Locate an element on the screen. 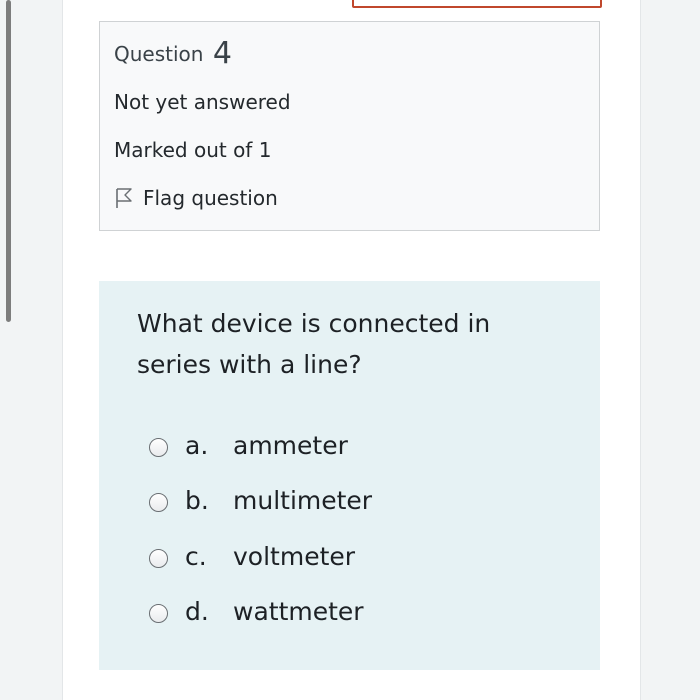 The height and width of the screenshot is (700, 700). option-label: voltmeter is located at coordinates (294, 556).